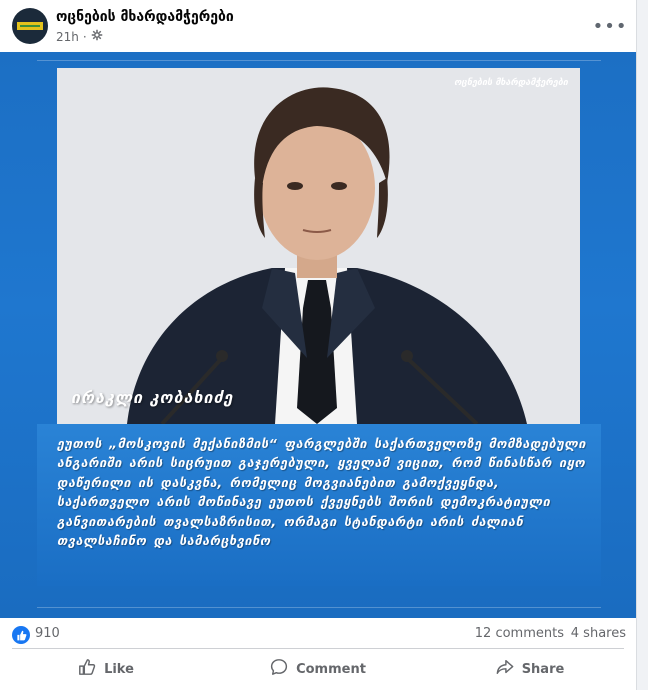  Describe the element at coordinates (511, 83) in the screenshot. I see `watermark-text: ოცნების მხარდამჭერები` at that location.